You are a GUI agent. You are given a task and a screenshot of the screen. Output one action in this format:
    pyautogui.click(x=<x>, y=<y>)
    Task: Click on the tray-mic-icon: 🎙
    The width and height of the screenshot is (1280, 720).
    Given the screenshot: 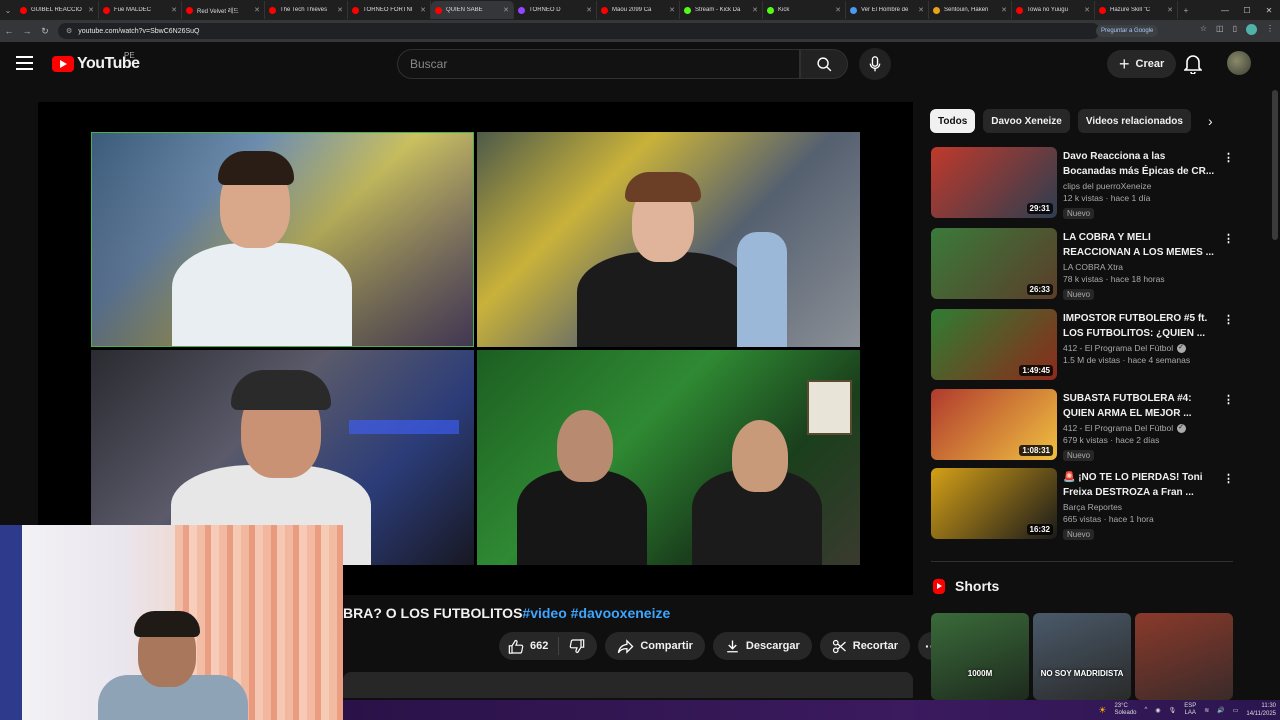 What is the action you would take?
    pyautogui.click(x=1173, y=710)
    